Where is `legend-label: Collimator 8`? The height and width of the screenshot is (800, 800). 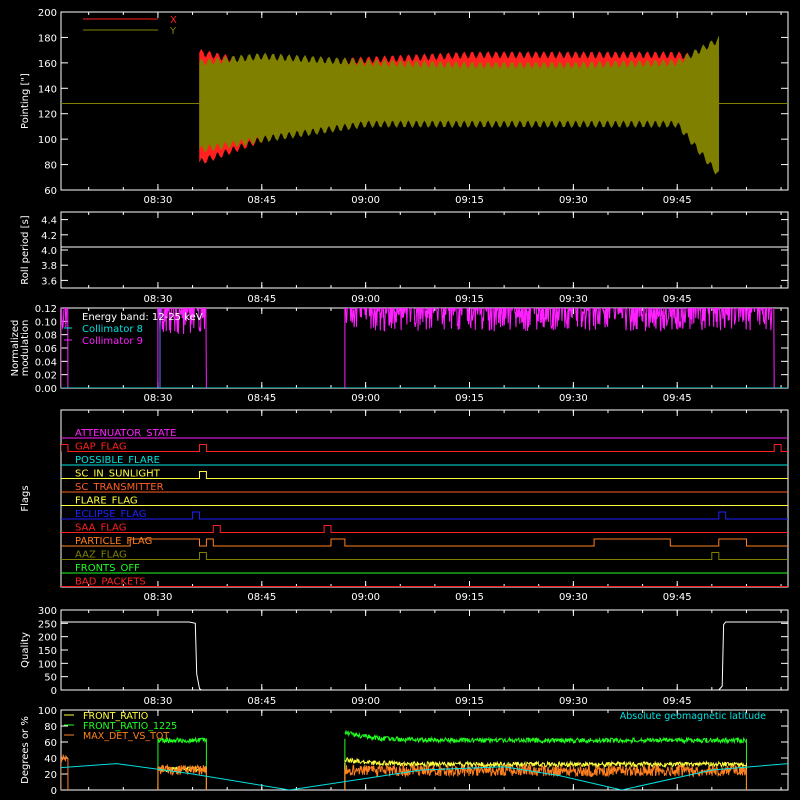 legend-label: Collimator 8 is located at coordinates (112, 329).